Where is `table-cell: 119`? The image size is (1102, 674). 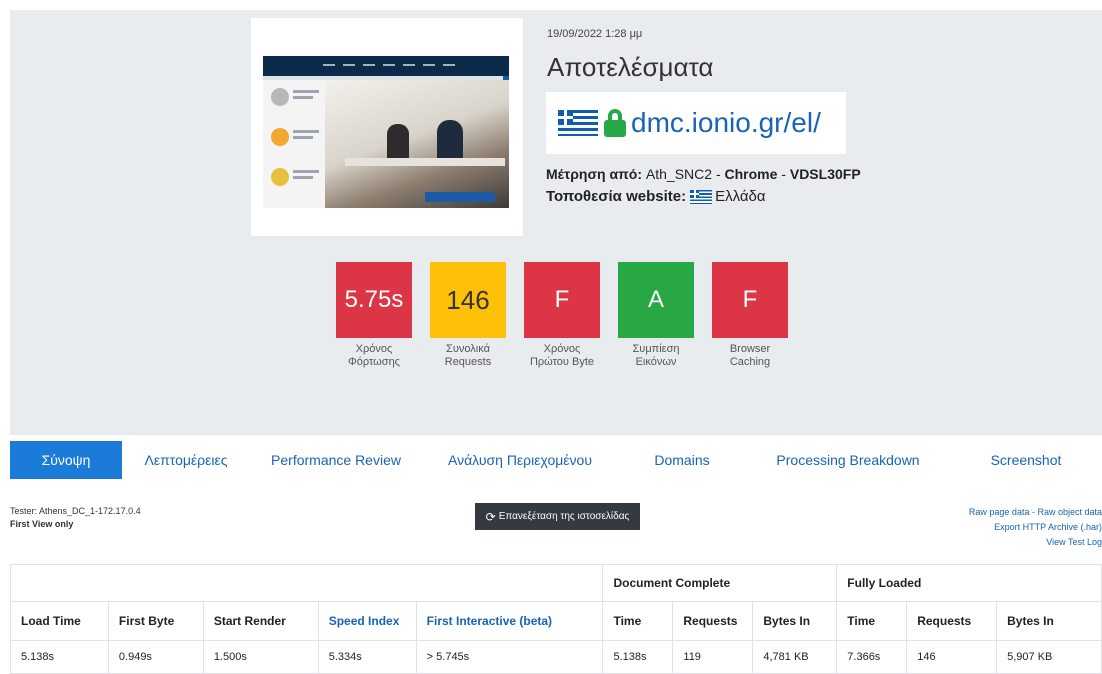
table-cell: 119 is located at coordinates (713, 657).